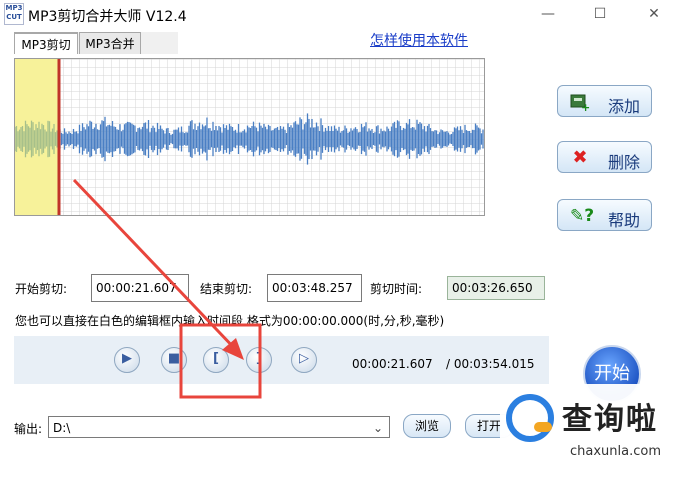 This screenshot has width=682, height=477. I want to click on watermark-text: 查询啦, so click(610, 419).